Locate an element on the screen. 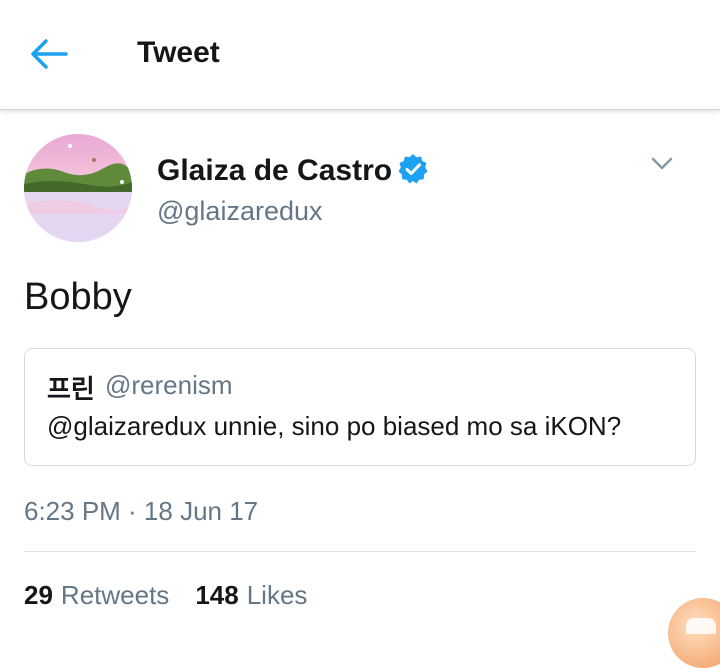 The width and height of the screenshot is (720, 668). likes-label: Likes is located at coordinates (277, 595).